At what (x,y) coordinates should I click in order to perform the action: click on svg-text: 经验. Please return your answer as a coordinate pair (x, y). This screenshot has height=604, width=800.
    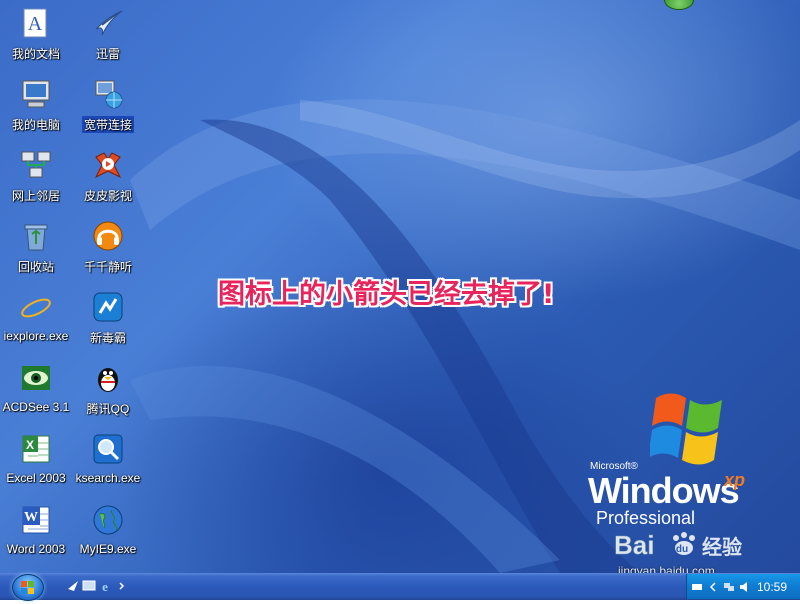
    Looking at the image, I should click on (722, 547).